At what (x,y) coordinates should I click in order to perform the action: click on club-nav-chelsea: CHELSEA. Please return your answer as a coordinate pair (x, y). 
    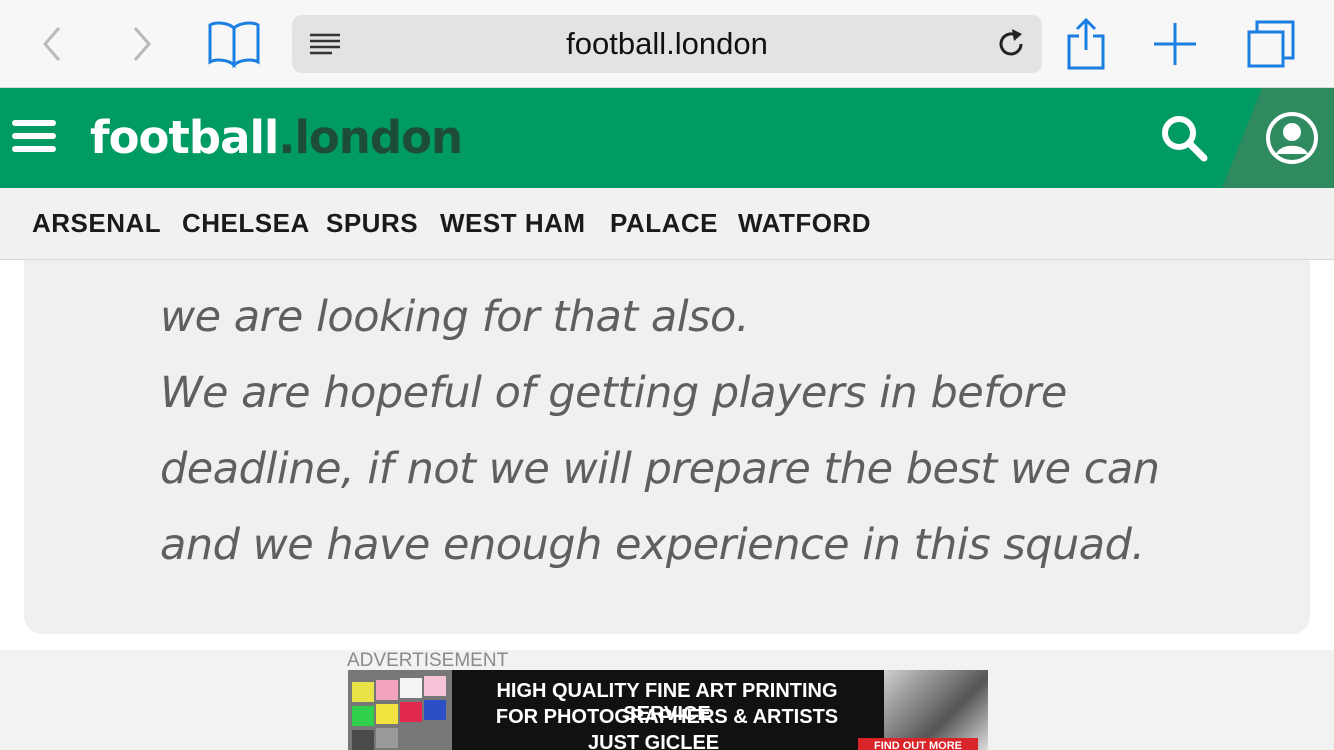
    Looking at the image, I should click on (246, 223).